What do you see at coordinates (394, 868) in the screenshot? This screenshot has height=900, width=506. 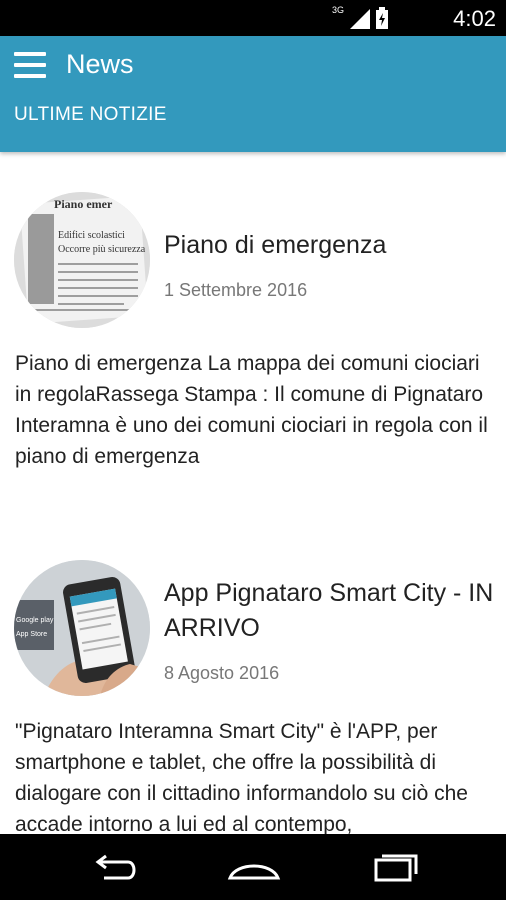 I see `recent-apps-icon` at bounding box center [394, 868].